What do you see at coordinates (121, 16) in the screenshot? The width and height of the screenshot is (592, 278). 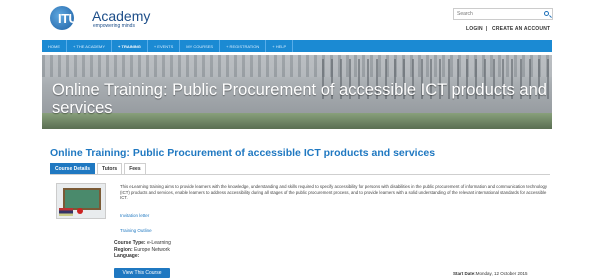 I see `logo-title: Academy` at bounding box center [121, 16].